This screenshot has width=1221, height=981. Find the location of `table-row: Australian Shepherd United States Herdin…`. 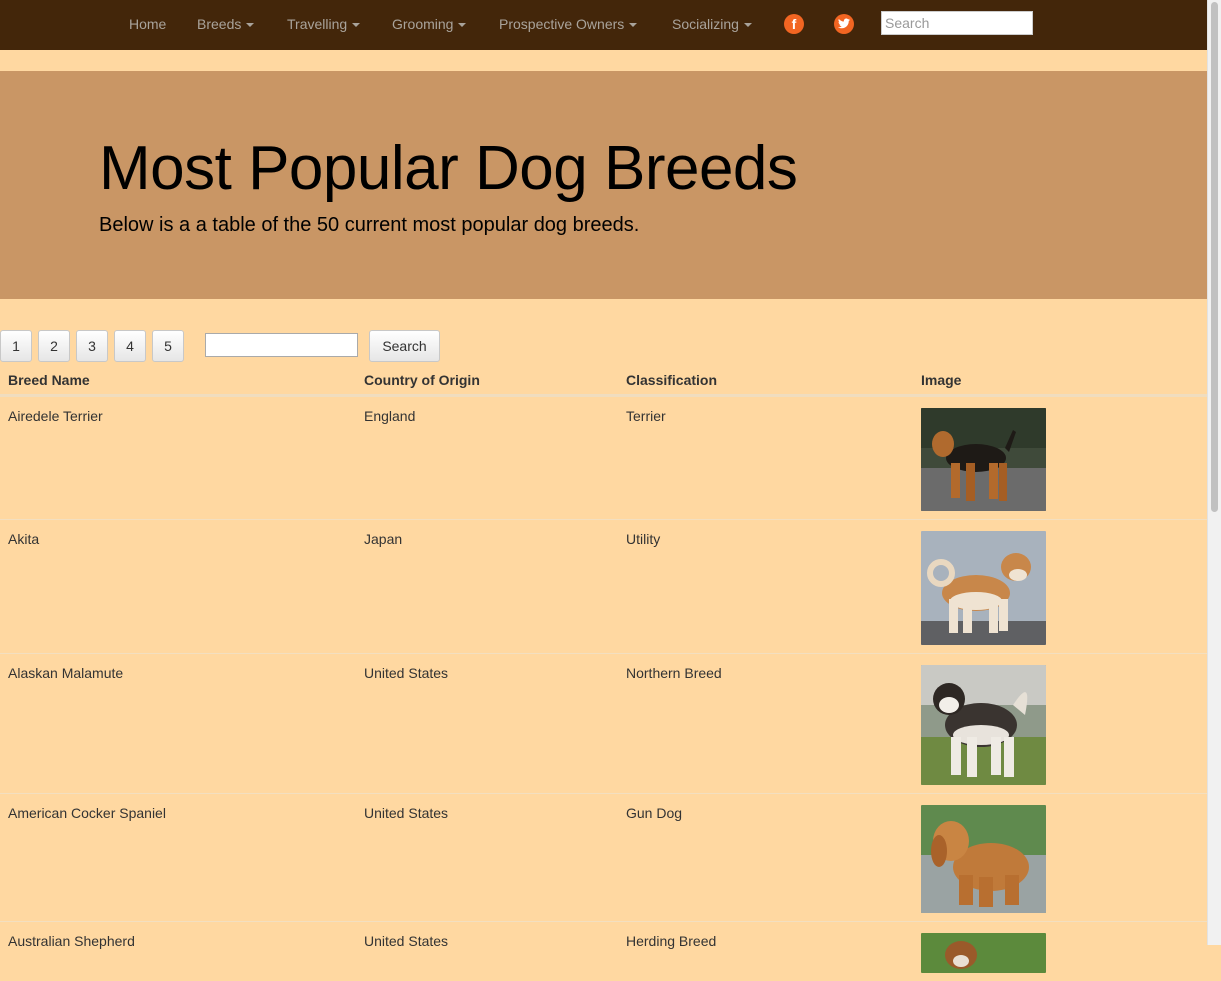

table-row: Australian Shepherd United States Herdin… is located at coordinates (603, 951).